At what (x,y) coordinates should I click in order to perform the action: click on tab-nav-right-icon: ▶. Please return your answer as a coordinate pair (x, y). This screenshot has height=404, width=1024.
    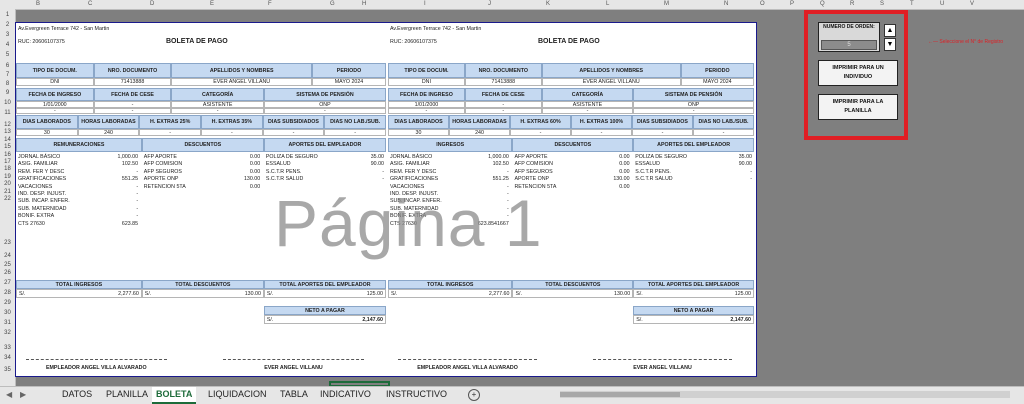
    Looking at the image, I should click on (23, 394).